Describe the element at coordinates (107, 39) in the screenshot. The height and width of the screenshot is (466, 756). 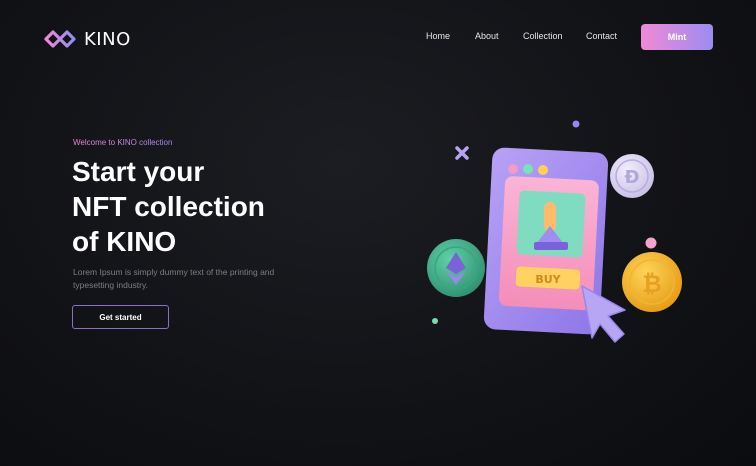
I see `brand-name: KINO` at that location.